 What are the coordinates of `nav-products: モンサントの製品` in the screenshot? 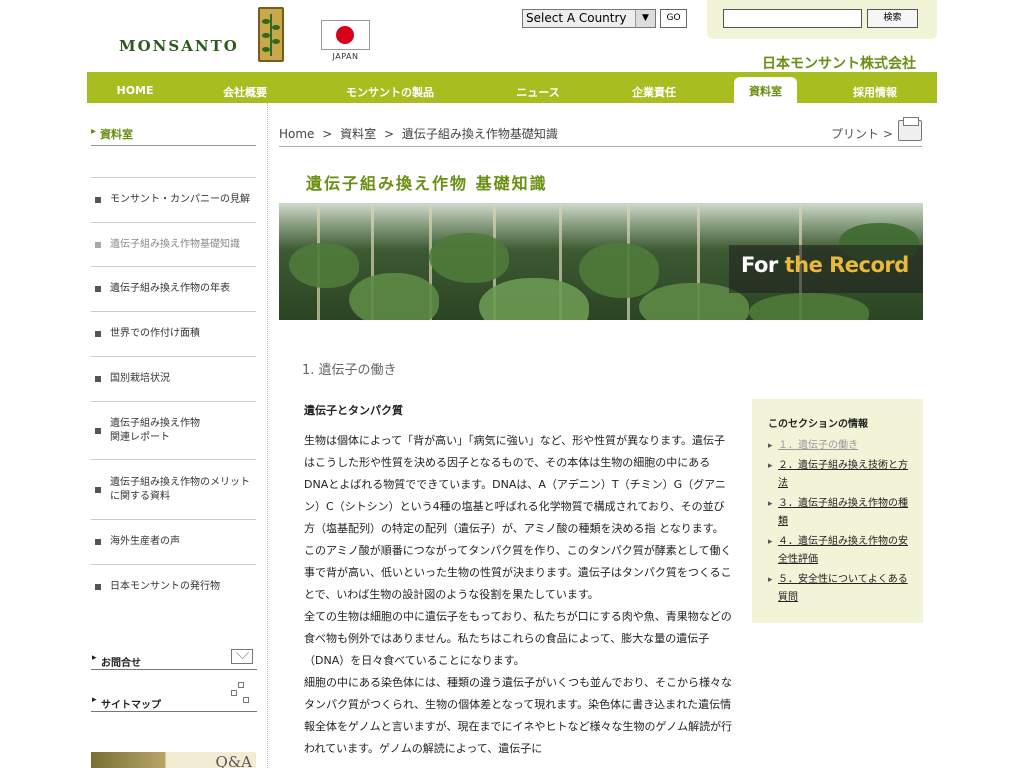 It's located at (390, 87).